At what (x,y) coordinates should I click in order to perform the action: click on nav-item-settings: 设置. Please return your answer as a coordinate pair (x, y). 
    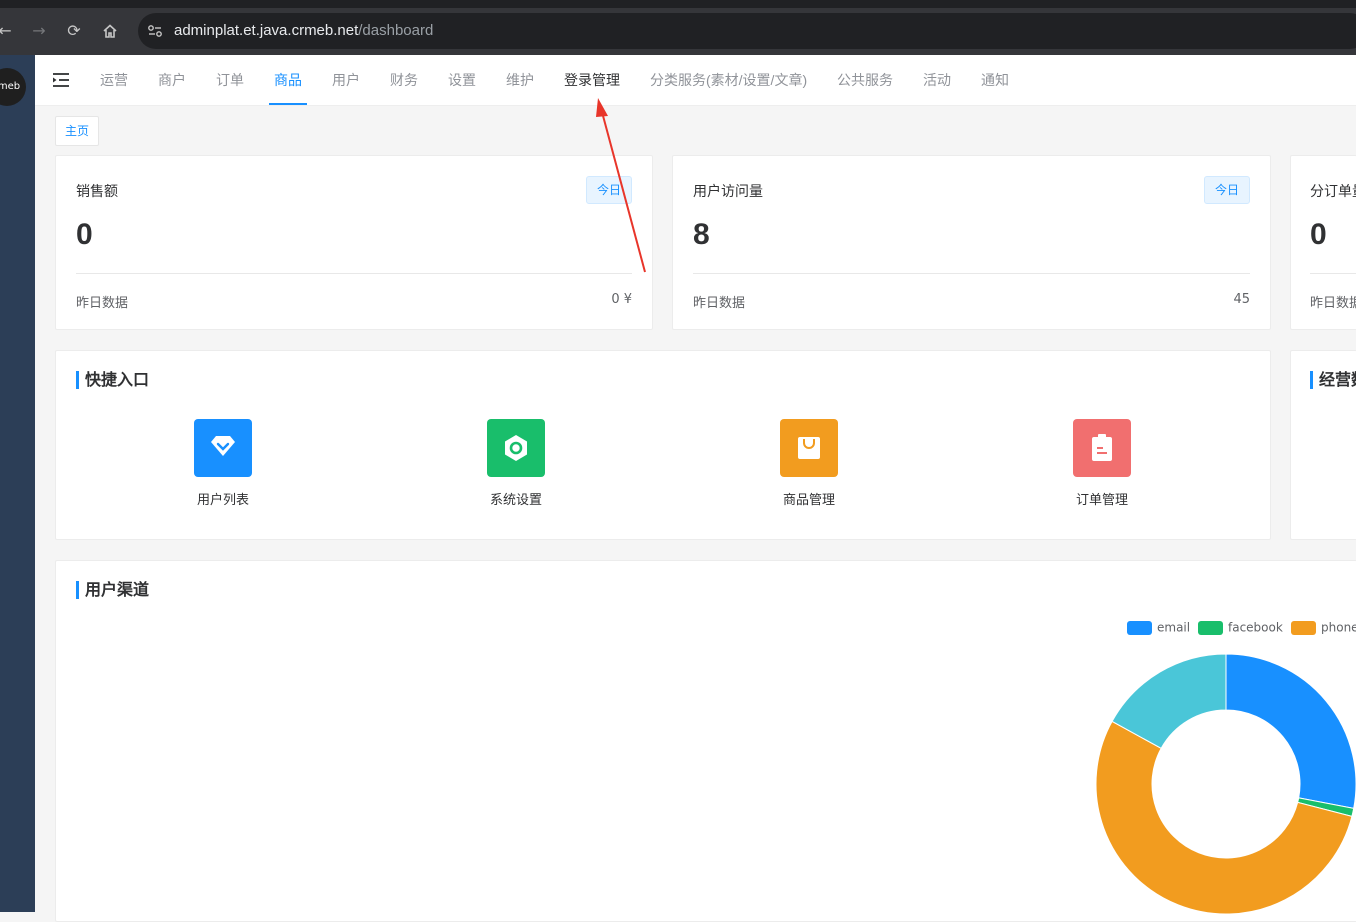
    Looking at the image, I should click on (462, 80).